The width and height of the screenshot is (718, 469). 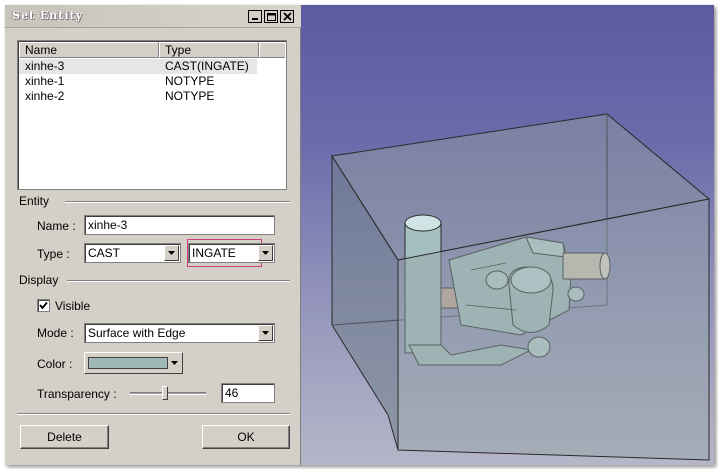 I want to click on column-header-filler, so click(x=272, y=50).